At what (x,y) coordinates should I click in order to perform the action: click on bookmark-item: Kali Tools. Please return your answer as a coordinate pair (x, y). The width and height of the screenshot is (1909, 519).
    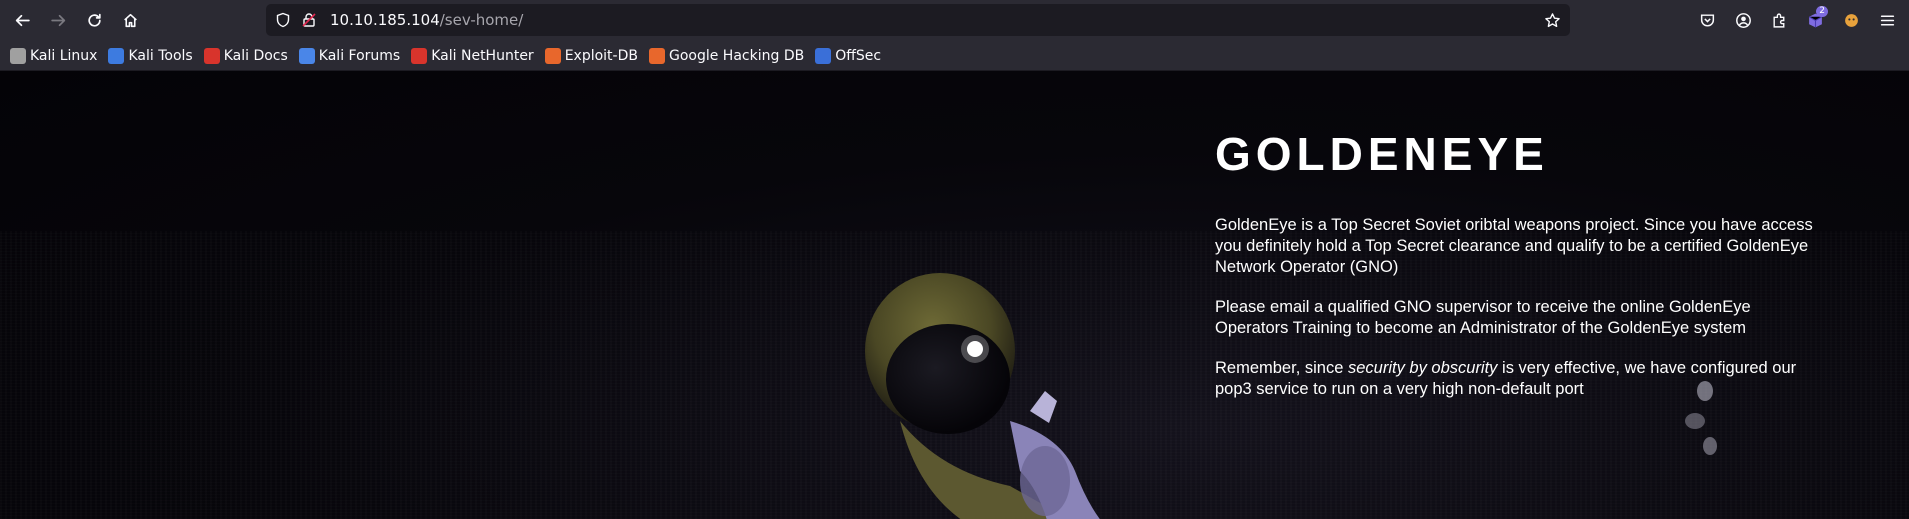
    Looking at the image, I should click on (150, 55).